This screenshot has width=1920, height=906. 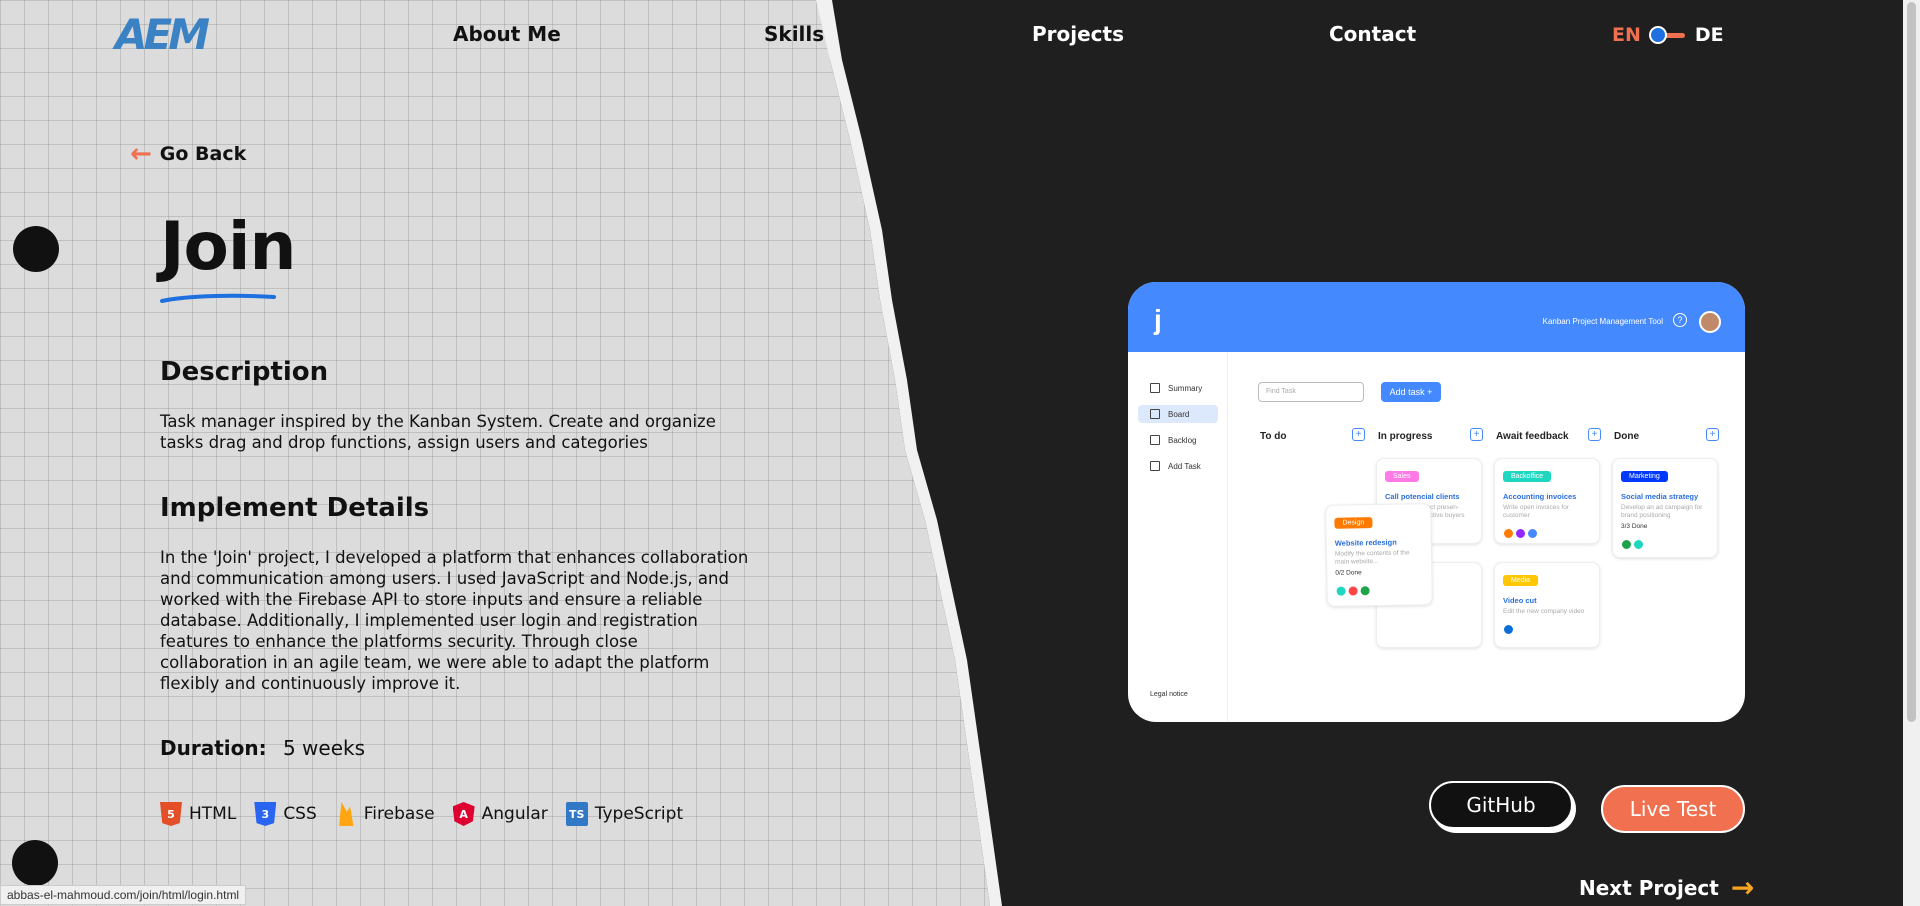 What do you see at coordinates (1422, 496) in the screenshot?
I see `preview-card-title: Call potencial clients` at bounding box center [1422, 496].